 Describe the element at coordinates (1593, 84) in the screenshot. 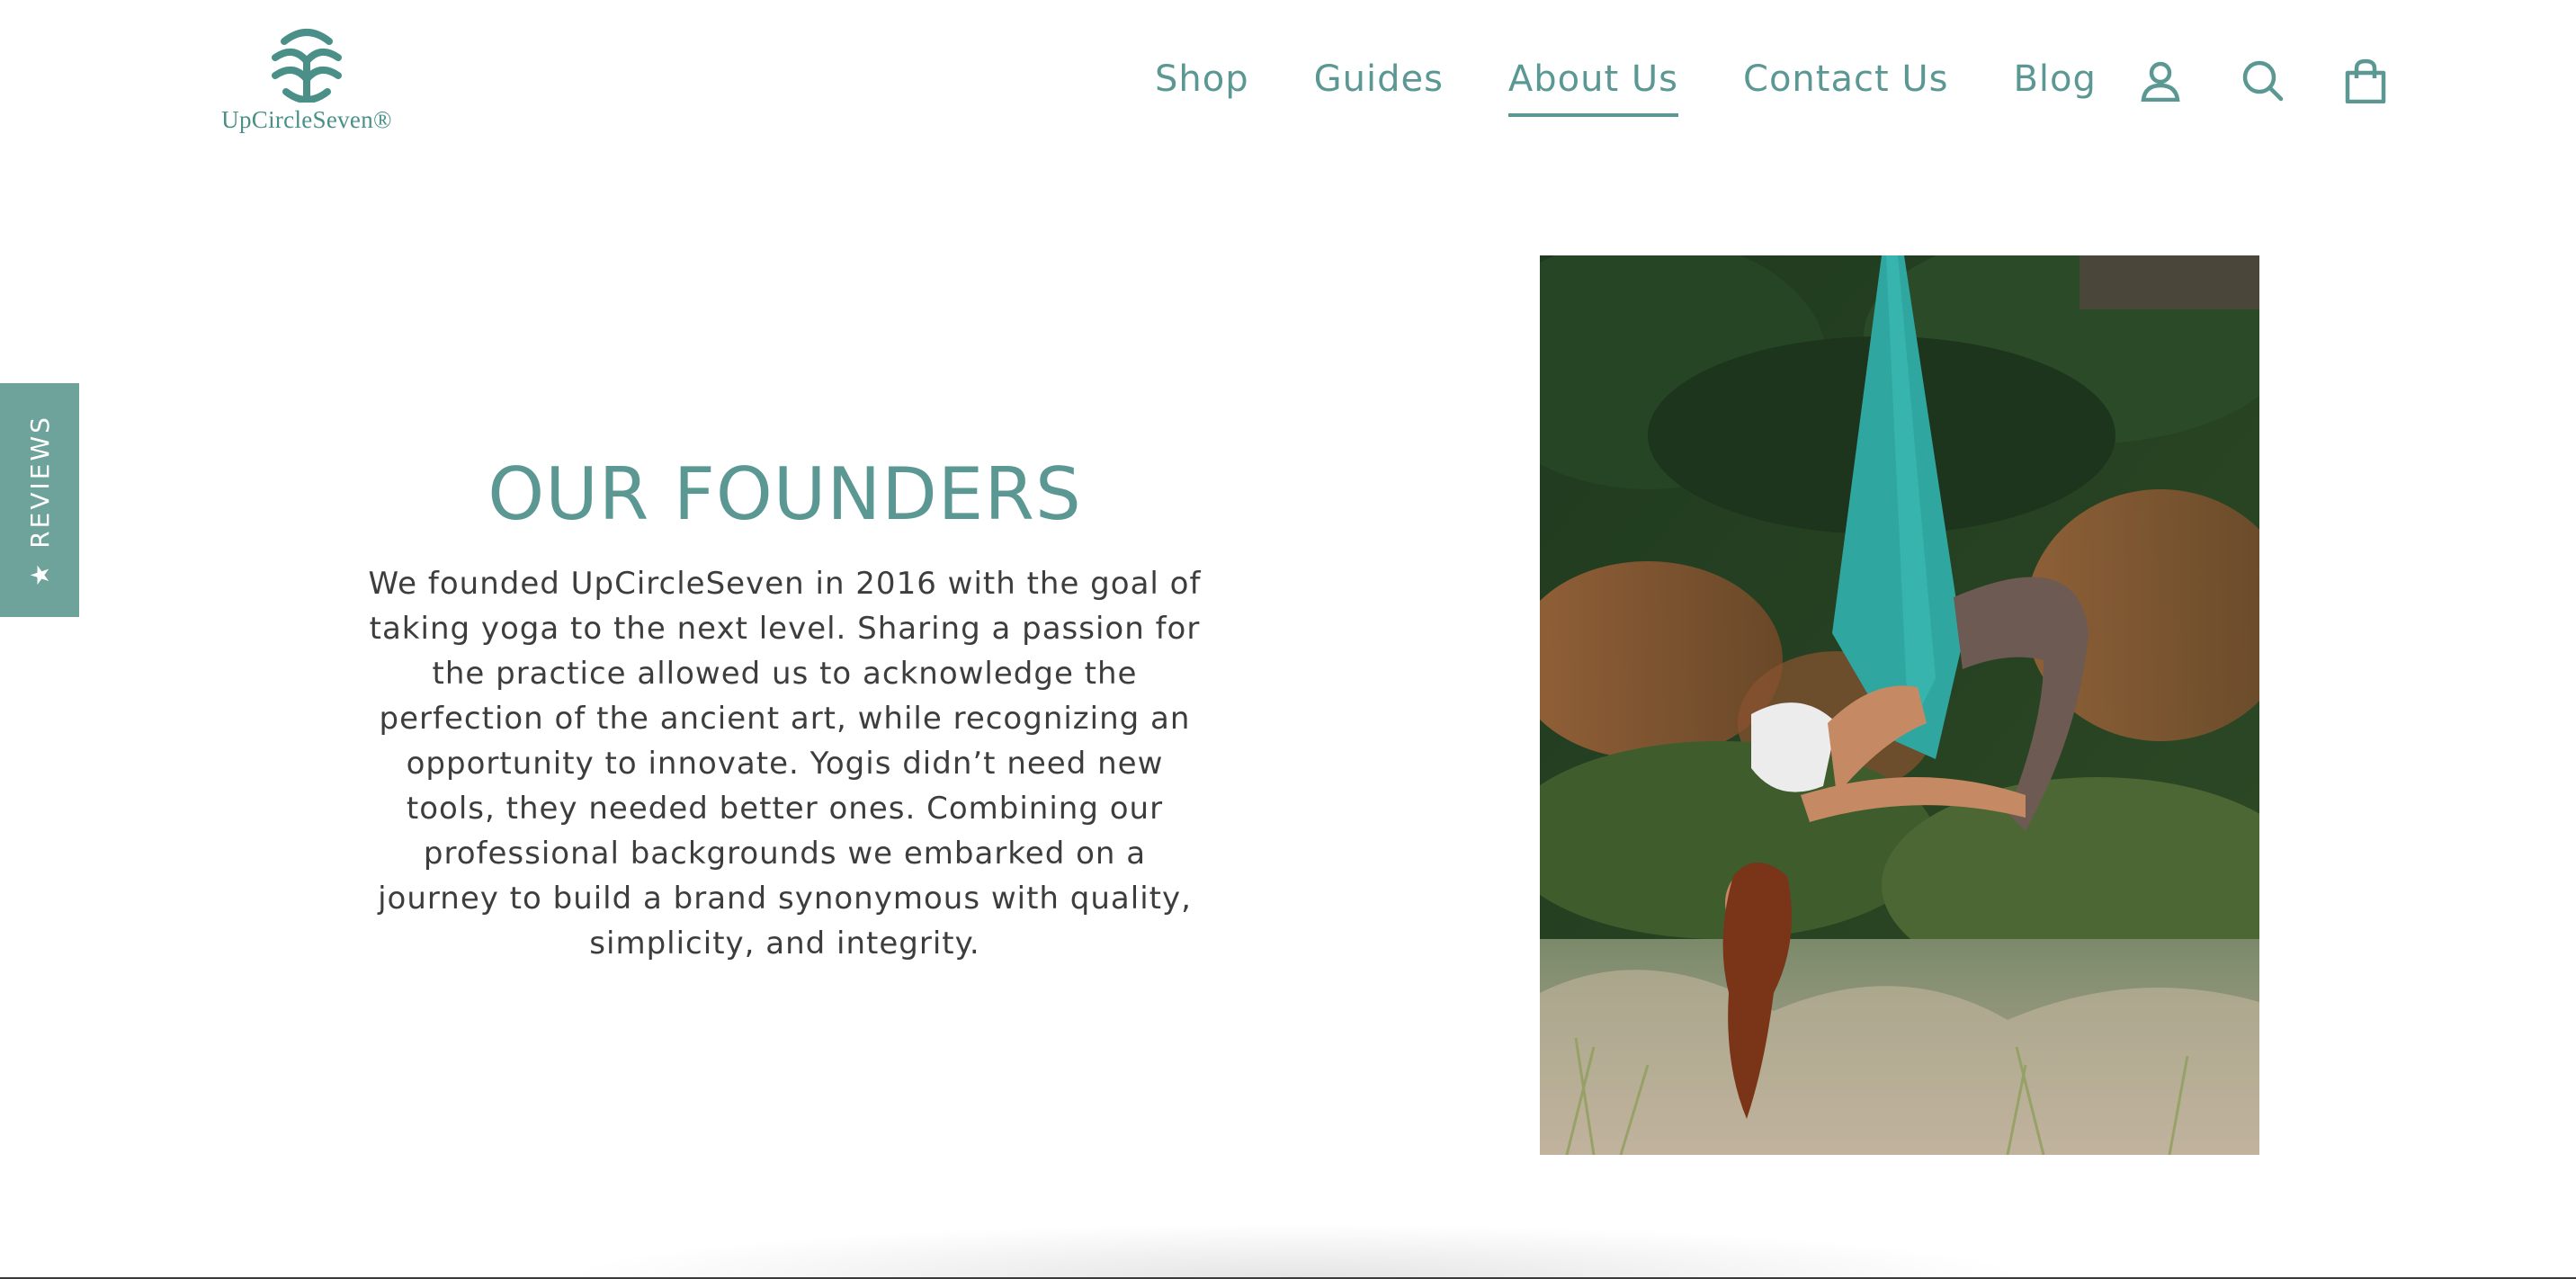

I see `nav-about-us: About Us` at that location.